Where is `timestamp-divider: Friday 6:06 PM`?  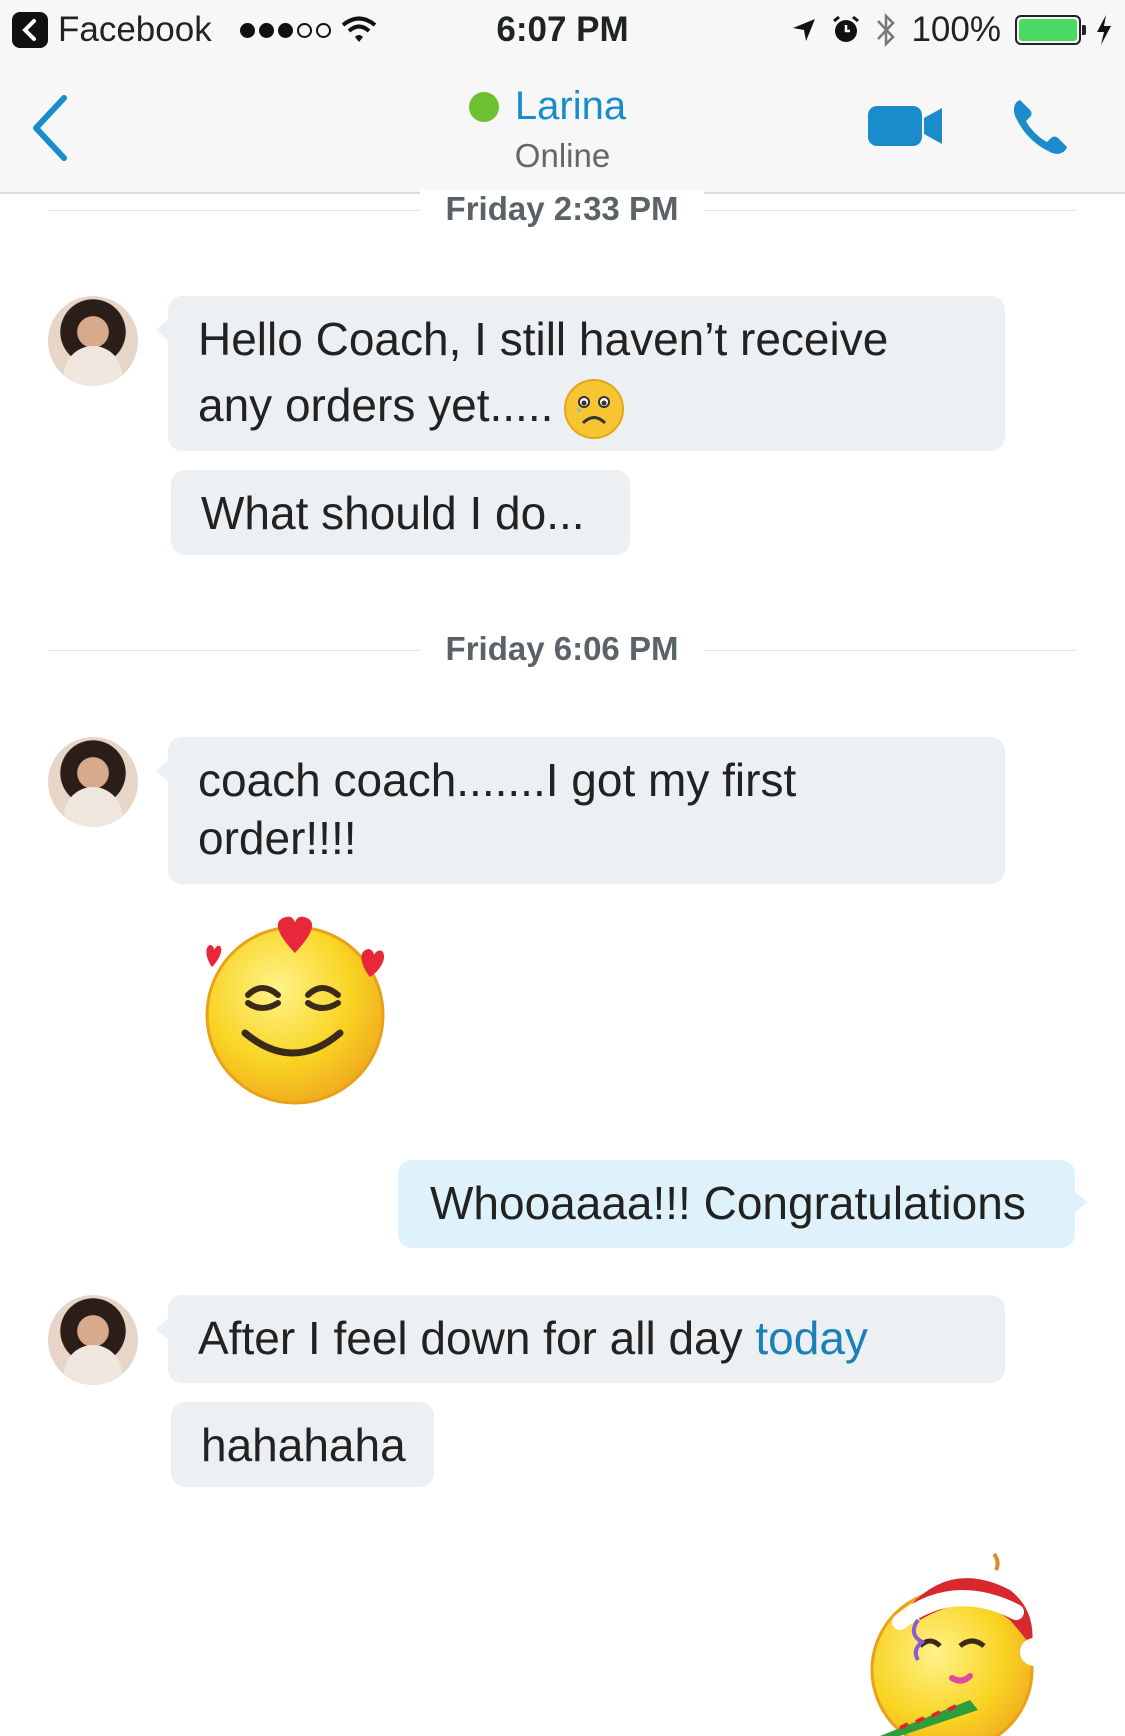 timestamp-divider: Friday 6:06 PM is located at coordinates (562, 650).